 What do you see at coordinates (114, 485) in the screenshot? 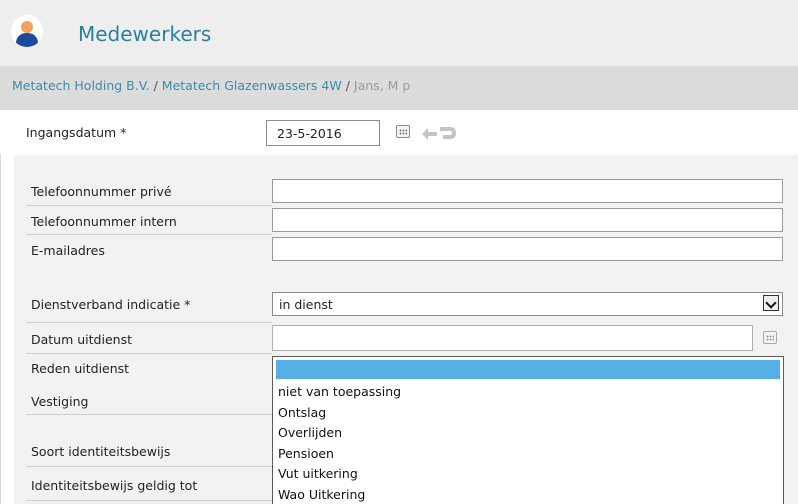
I see `id-geldig-tot-label: Identiteitsbewijs geldig tot` at bounding box center [114, 485].